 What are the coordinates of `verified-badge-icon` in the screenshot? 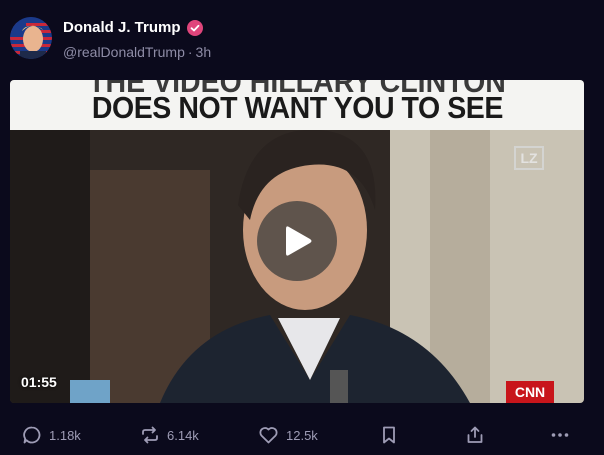 It's located at (194, 27).